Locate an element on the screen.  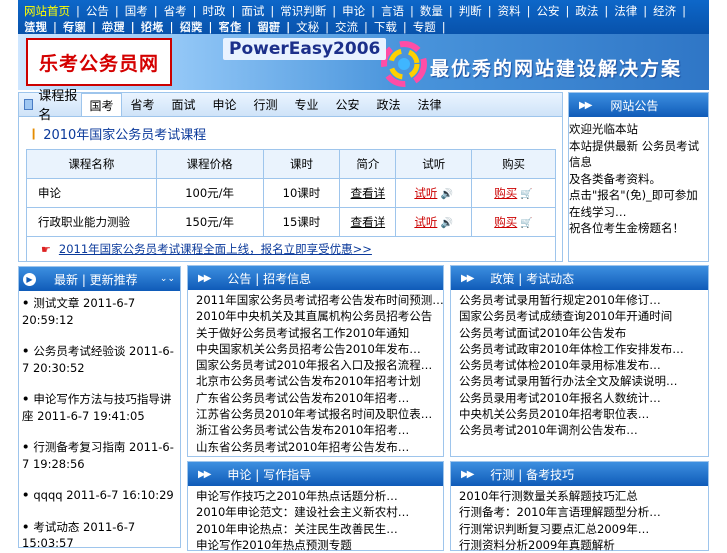
nav-item: 省考 is located at coordinates (175, 11).